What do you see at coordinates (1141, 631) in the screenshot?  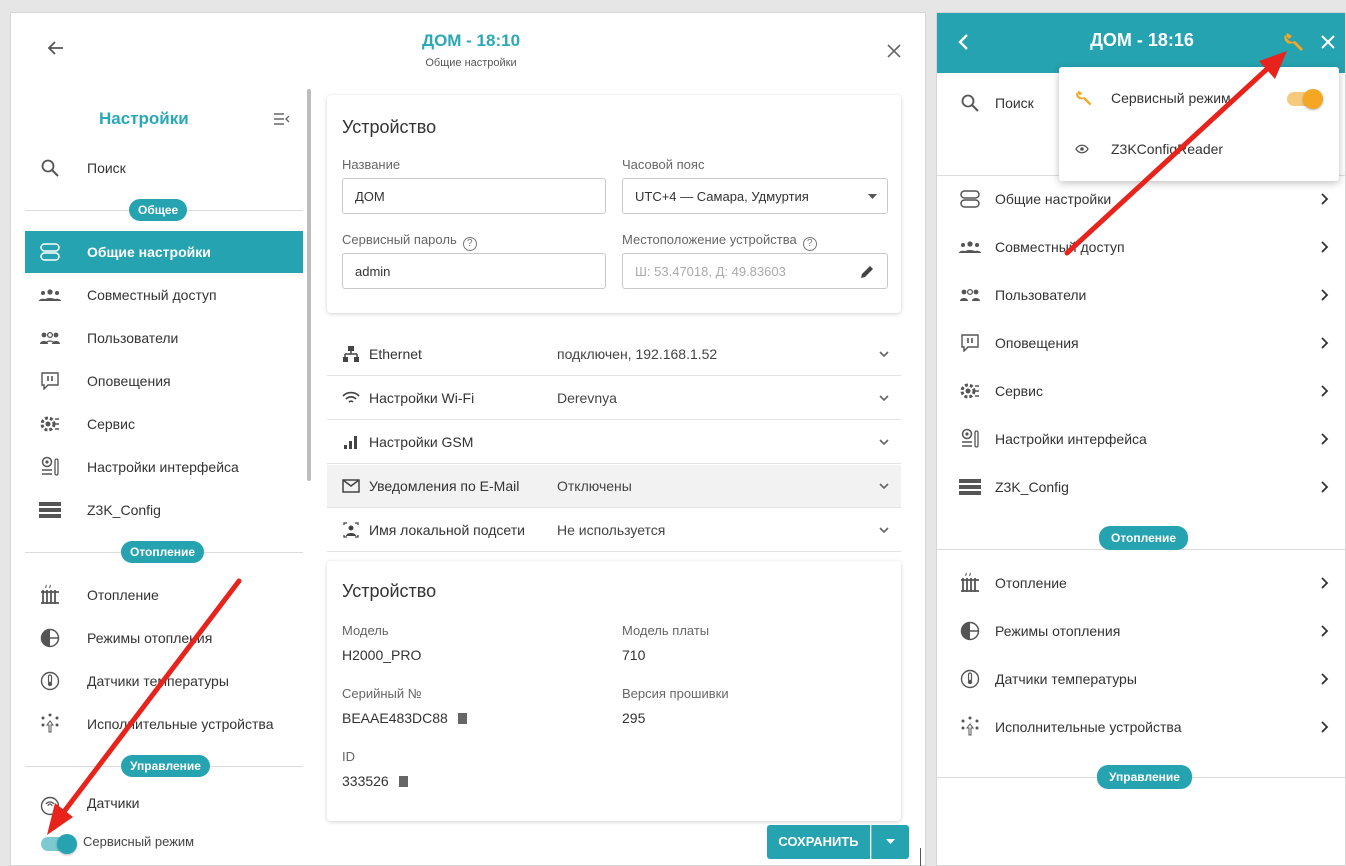 I see `item-heating-modes: Режимы отопления` at bounding box center [1141, 631].